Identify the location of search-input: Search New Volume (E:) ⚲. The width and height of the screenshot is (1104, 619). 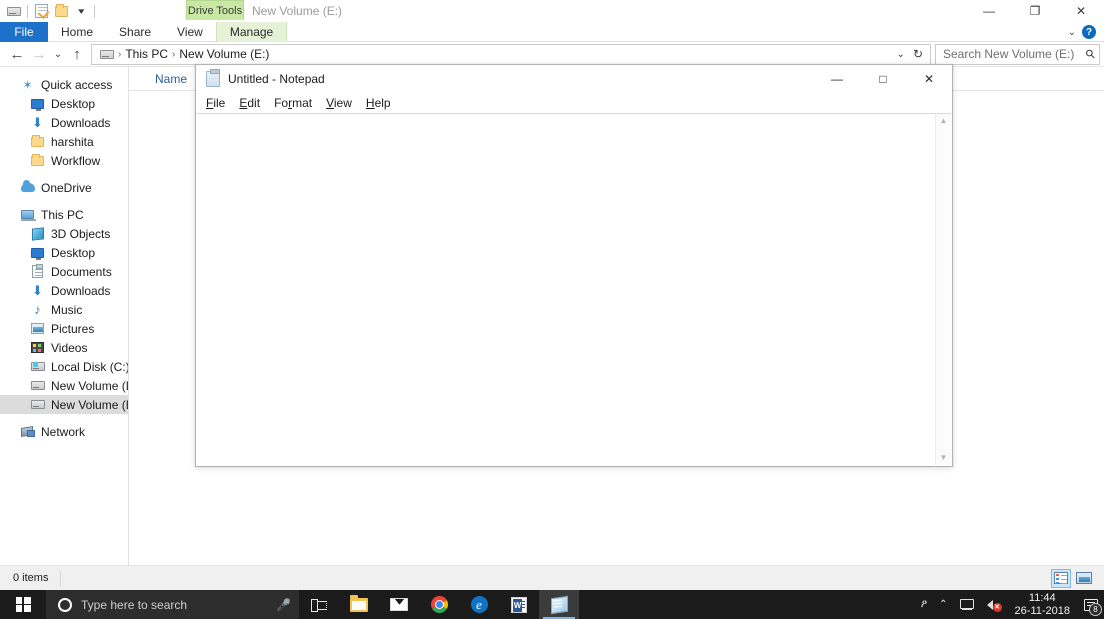
(1017, 54).